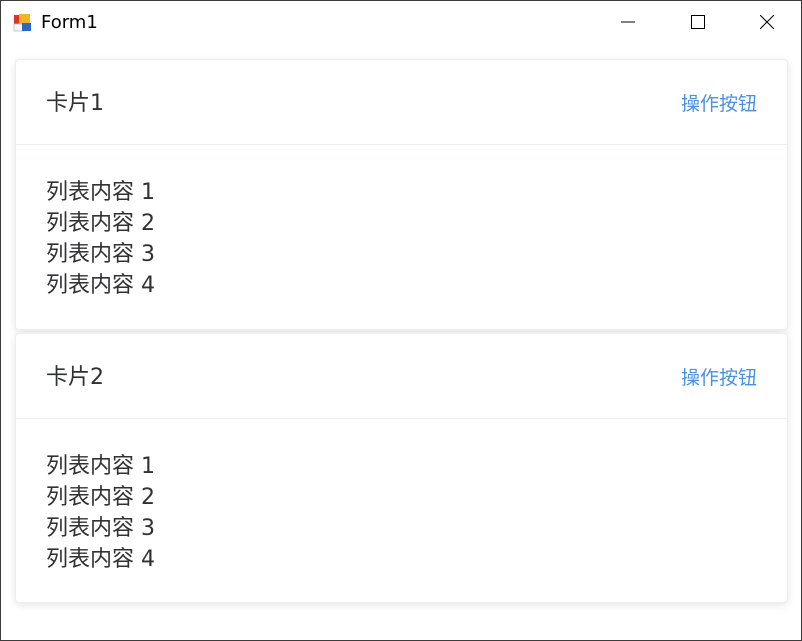  I want to click on title-bar: Form1, so click(401, 23).